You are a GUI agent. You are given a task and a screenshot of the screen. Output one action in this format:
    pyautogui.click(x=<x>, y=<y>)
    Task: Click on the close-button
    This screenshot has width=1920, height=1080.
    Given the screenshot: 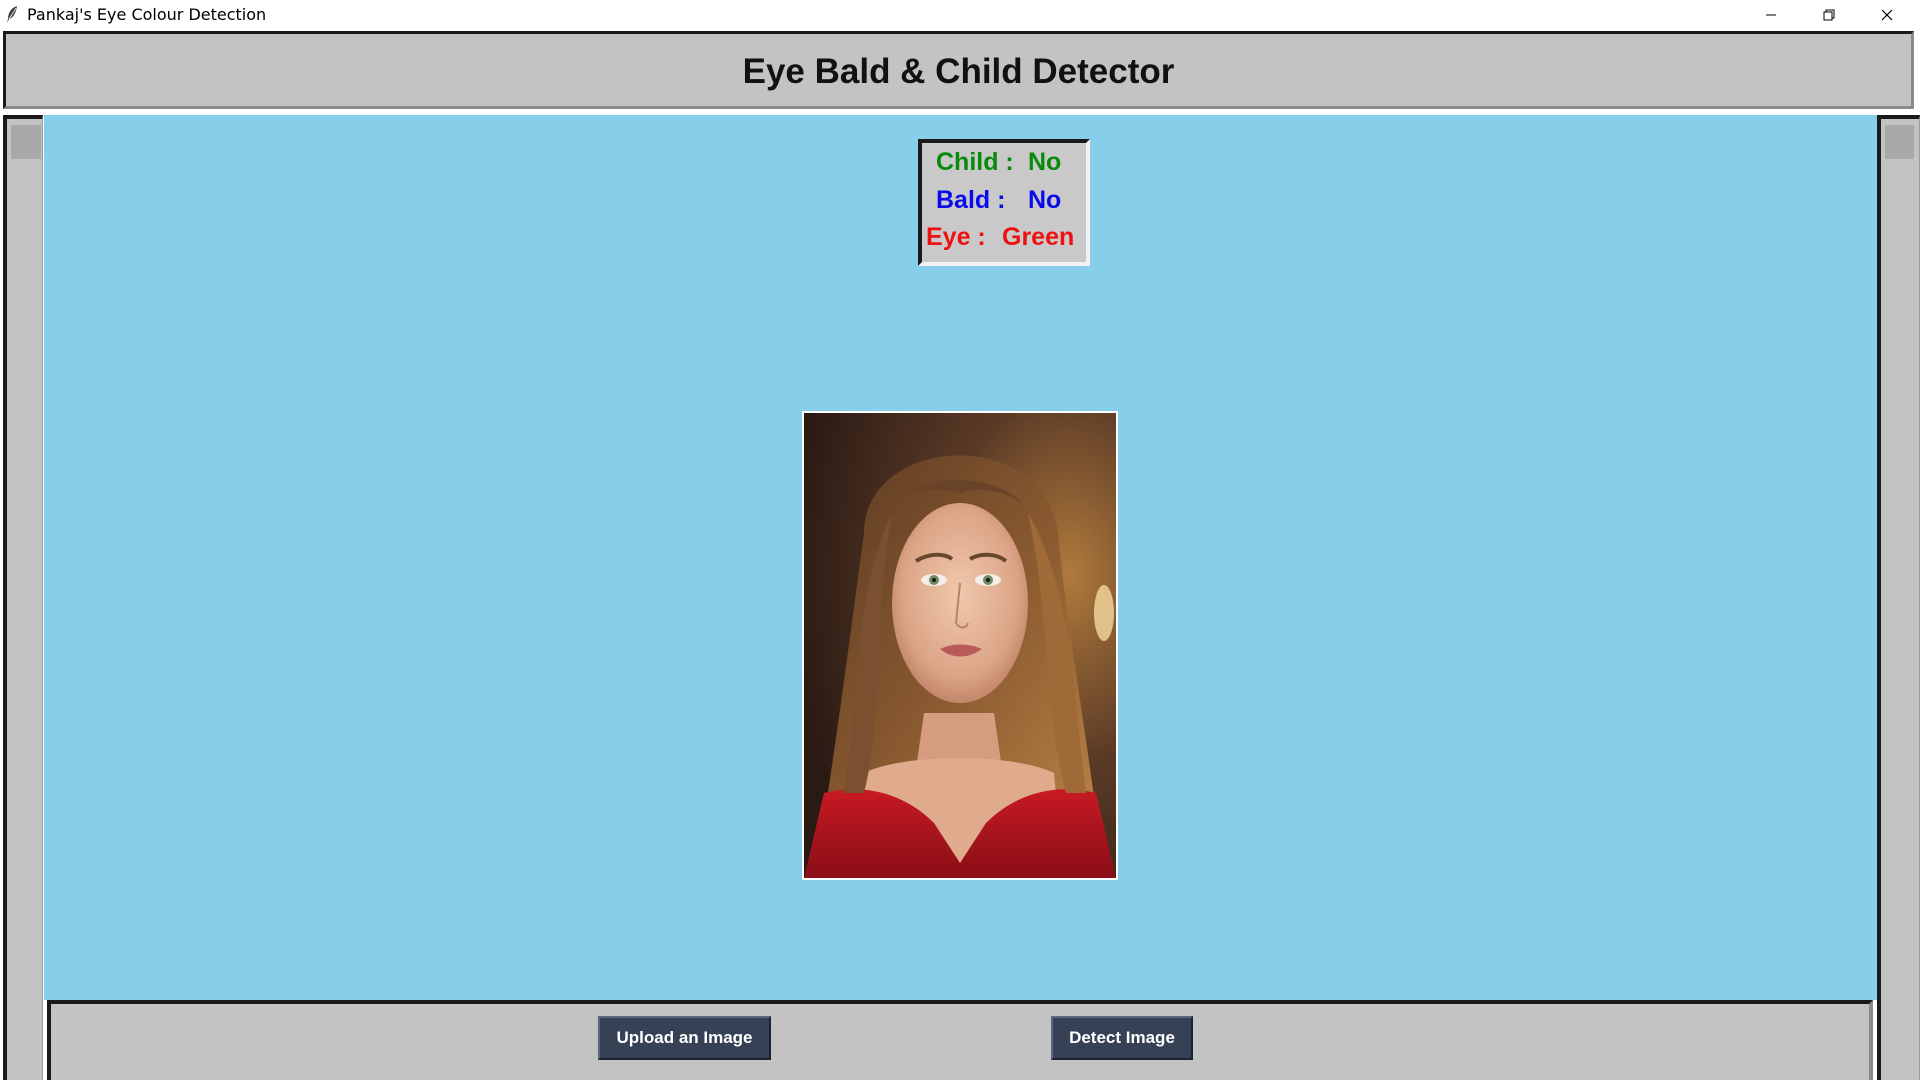 What is the action you would take?
    pyautogui.click(x=1887, y=14)
    